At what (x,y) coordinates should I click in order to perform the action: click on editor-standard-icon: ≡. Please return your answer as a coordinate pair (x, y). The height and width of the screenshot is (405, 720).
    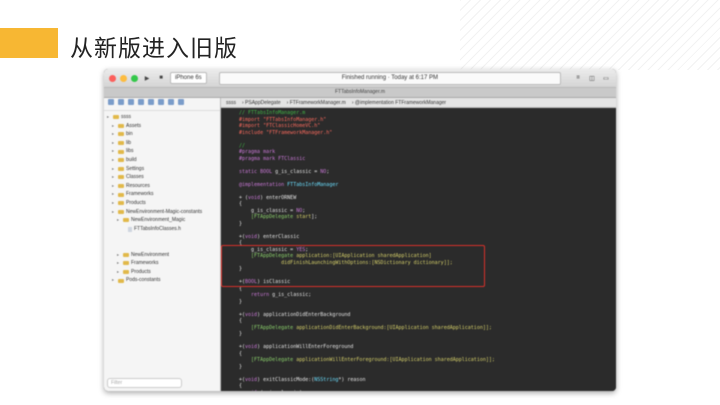
    Looking at the image, I should click on (578, 78).